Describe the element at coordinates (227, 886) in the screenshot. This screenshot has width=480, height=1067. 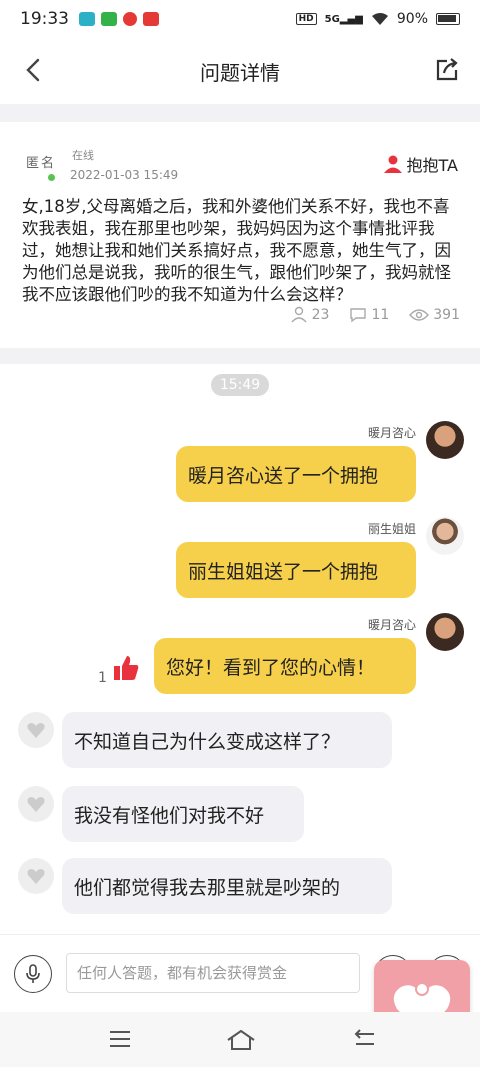
I see `message-bubble: 他们都觉得我去那里就是吵架的` at that location.